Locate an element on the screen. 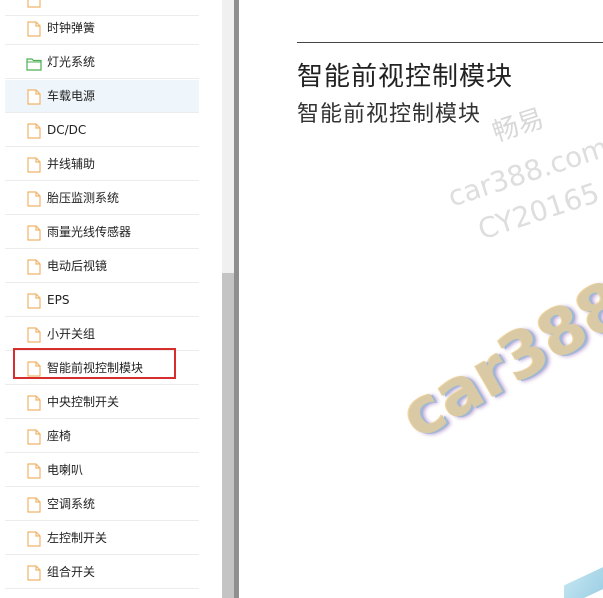 This screenshot has width=603, height=598. tree-item: 组合开关 is located at coordinates (102, 572).